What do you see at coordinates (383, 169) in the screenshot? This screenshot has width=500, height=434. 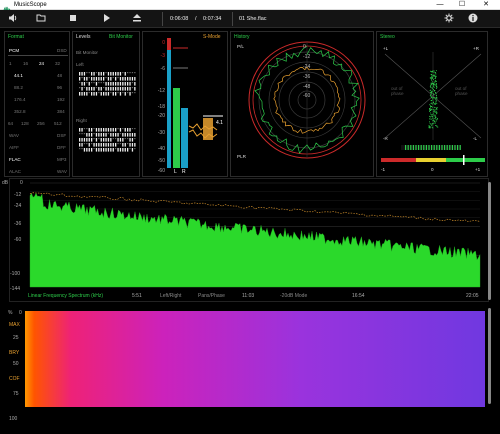 I see `corr-minus-one: -1` at bounding box center [383, 169].